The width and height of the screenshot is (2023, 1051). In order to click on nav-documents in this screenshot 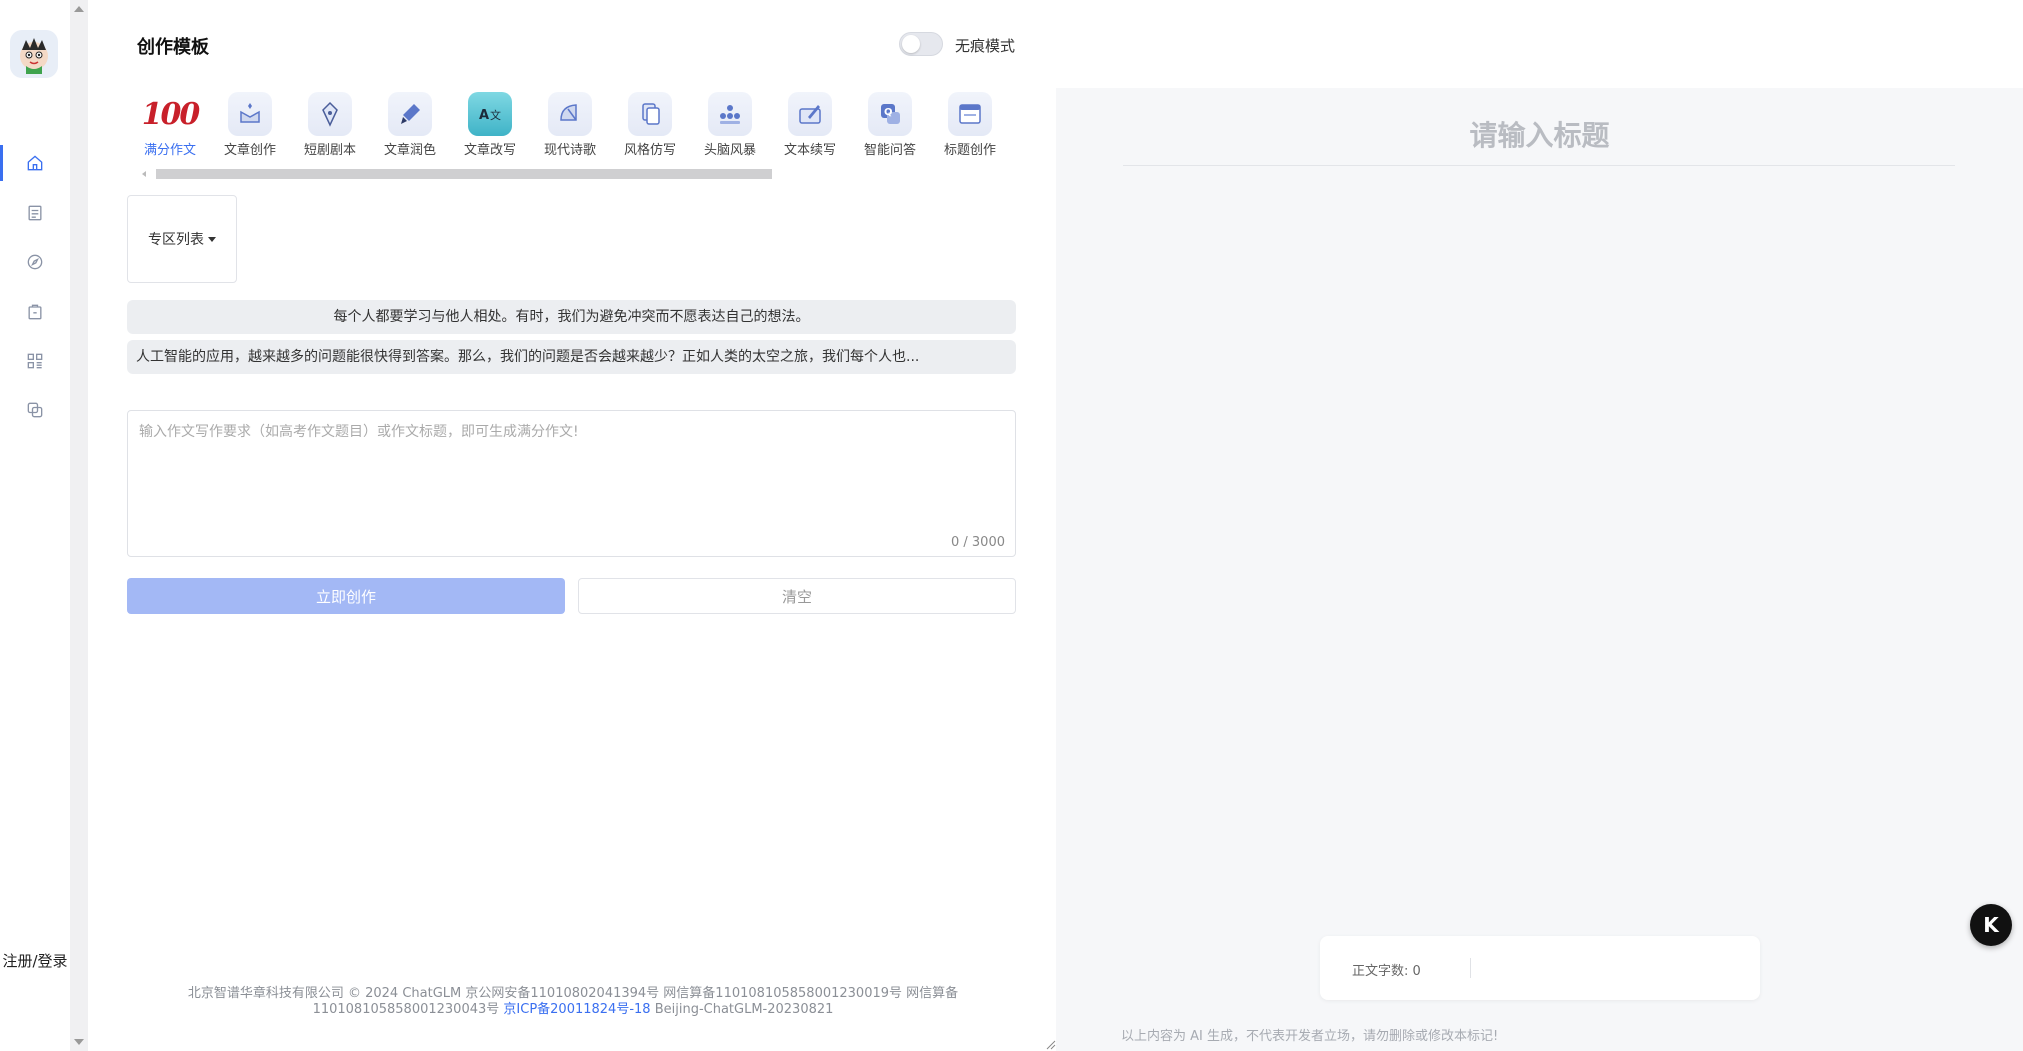, I will do `click(35, 213)`.